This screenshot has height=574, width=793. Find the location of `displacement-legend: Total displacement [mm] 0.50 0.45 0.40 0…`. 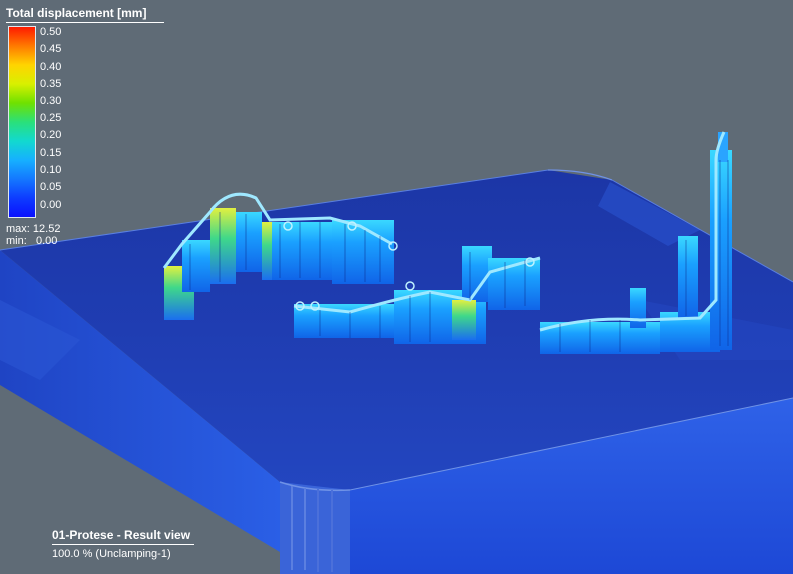

displacement-legend: Total displacement [mm] 0.50 0.45 0.40 0… is located at coordinates (85, 129).